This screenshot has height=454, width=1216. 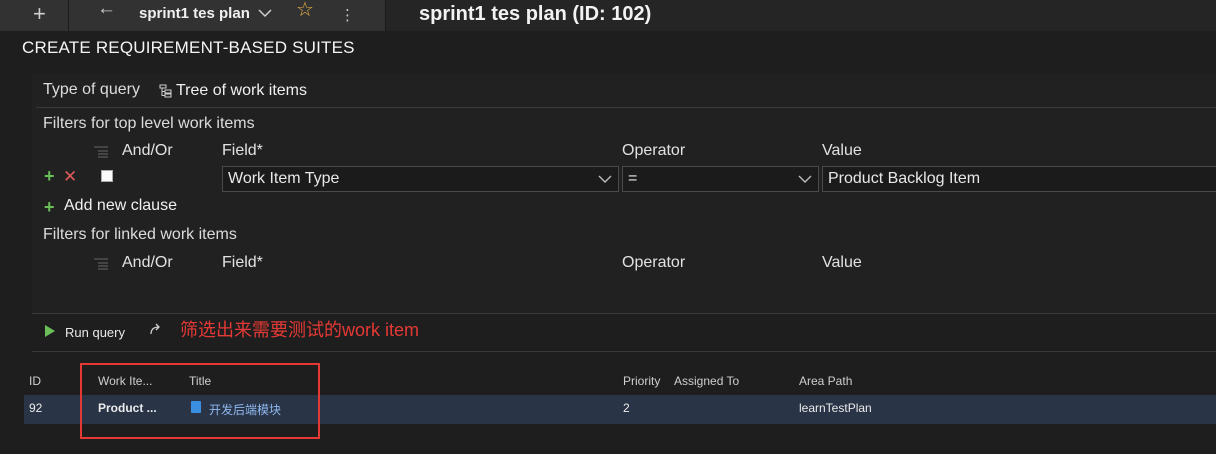 I want to click on linked-col-operator: Operator, so click(x=654, y=262).